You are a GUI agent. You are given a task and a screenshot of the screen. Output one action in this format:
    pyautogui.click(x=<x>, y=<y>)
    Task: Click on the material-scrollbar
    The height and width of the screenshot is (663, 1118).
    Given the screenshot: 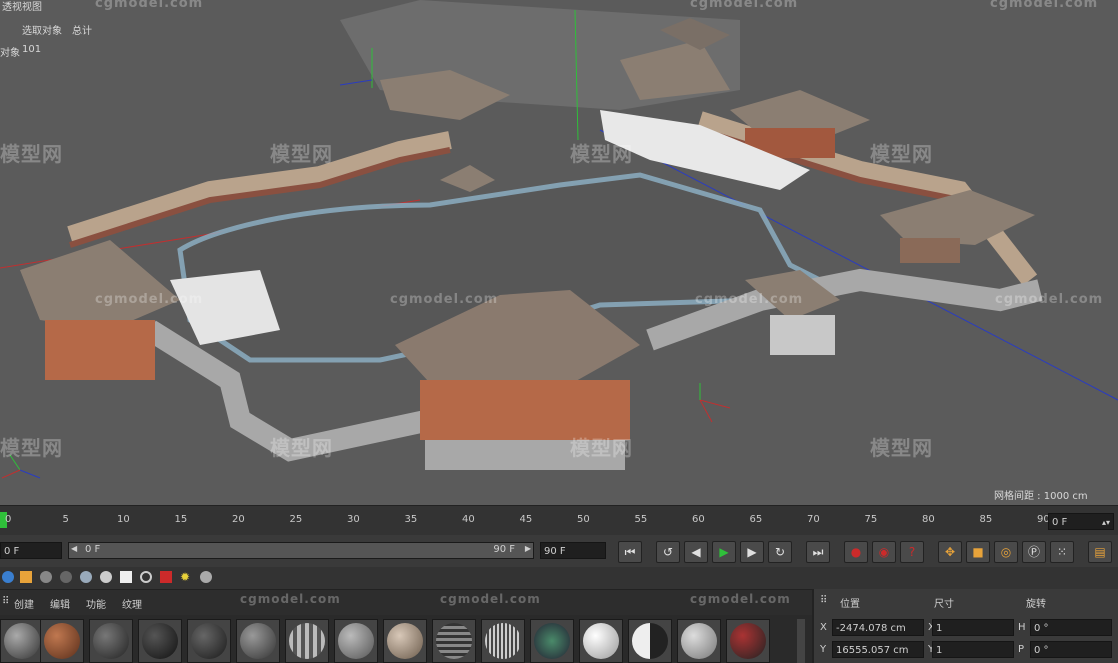 What is the action you would take?
    pyautogui.click(x=801, y=641)
    